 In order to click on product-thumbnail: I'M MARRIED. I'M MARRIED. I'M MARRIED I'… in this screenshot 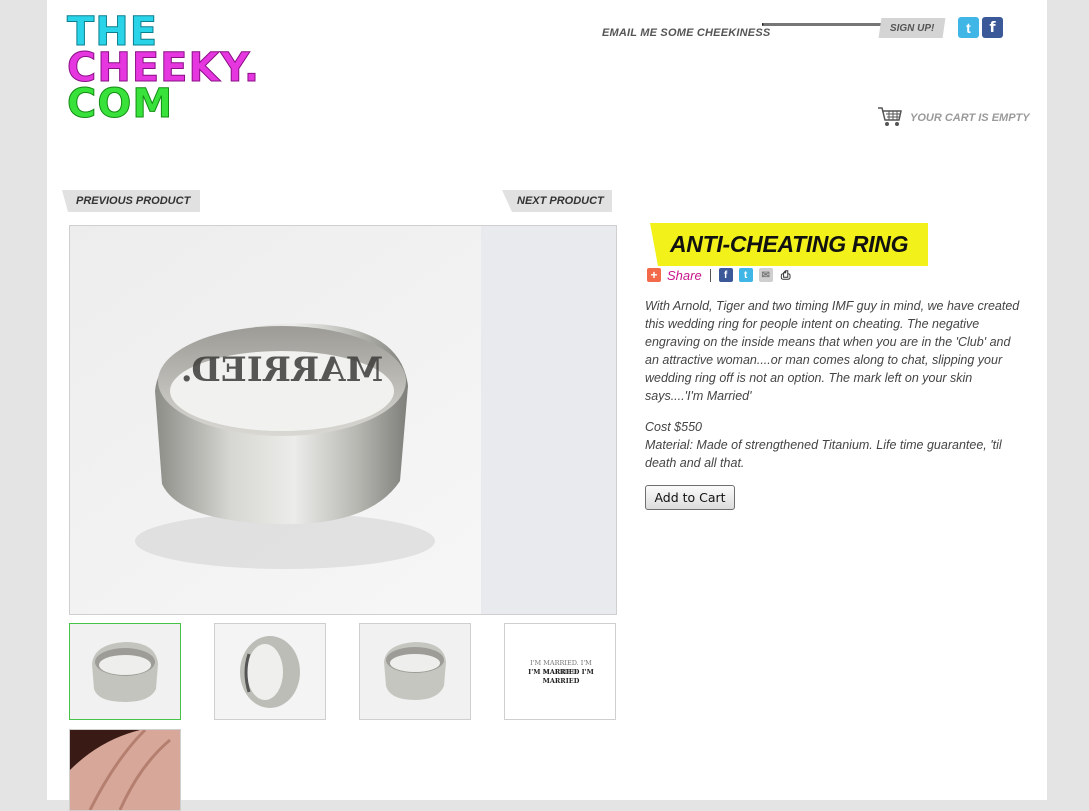, I will do `click(560, 671)`.